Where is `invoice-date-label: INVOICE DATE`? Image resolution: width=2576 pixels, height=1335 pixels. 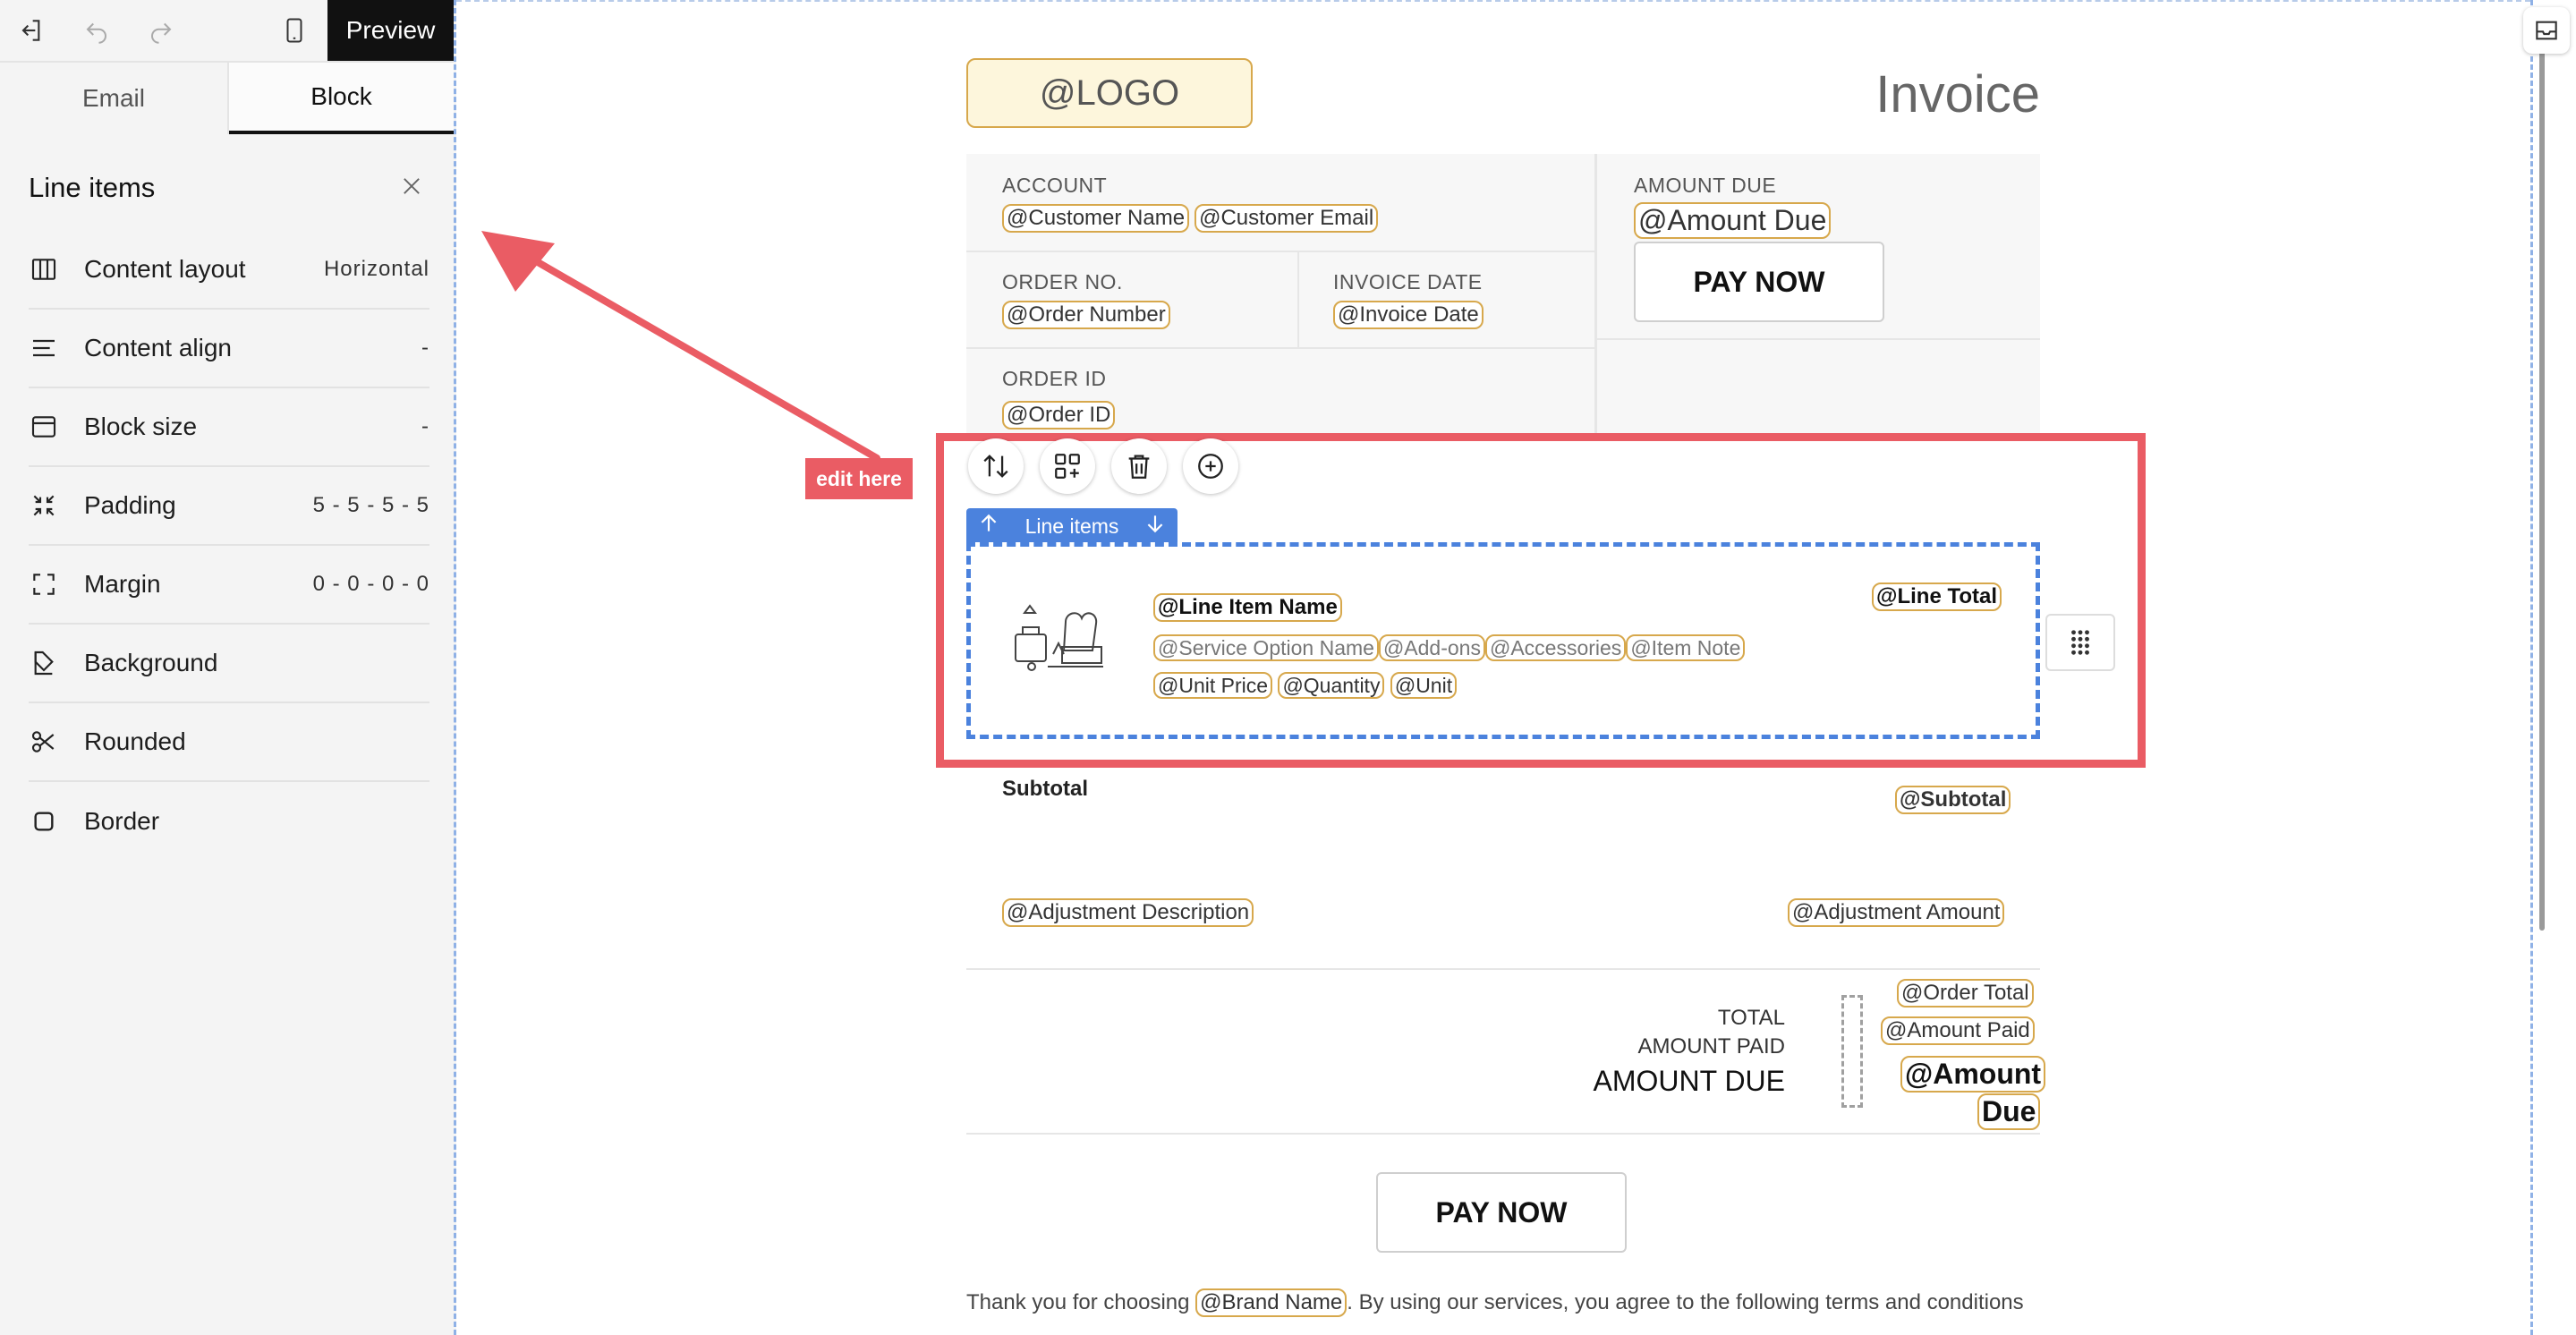
invoice-date-label: INVOICE DATE is located at coordinates (1408, 281).